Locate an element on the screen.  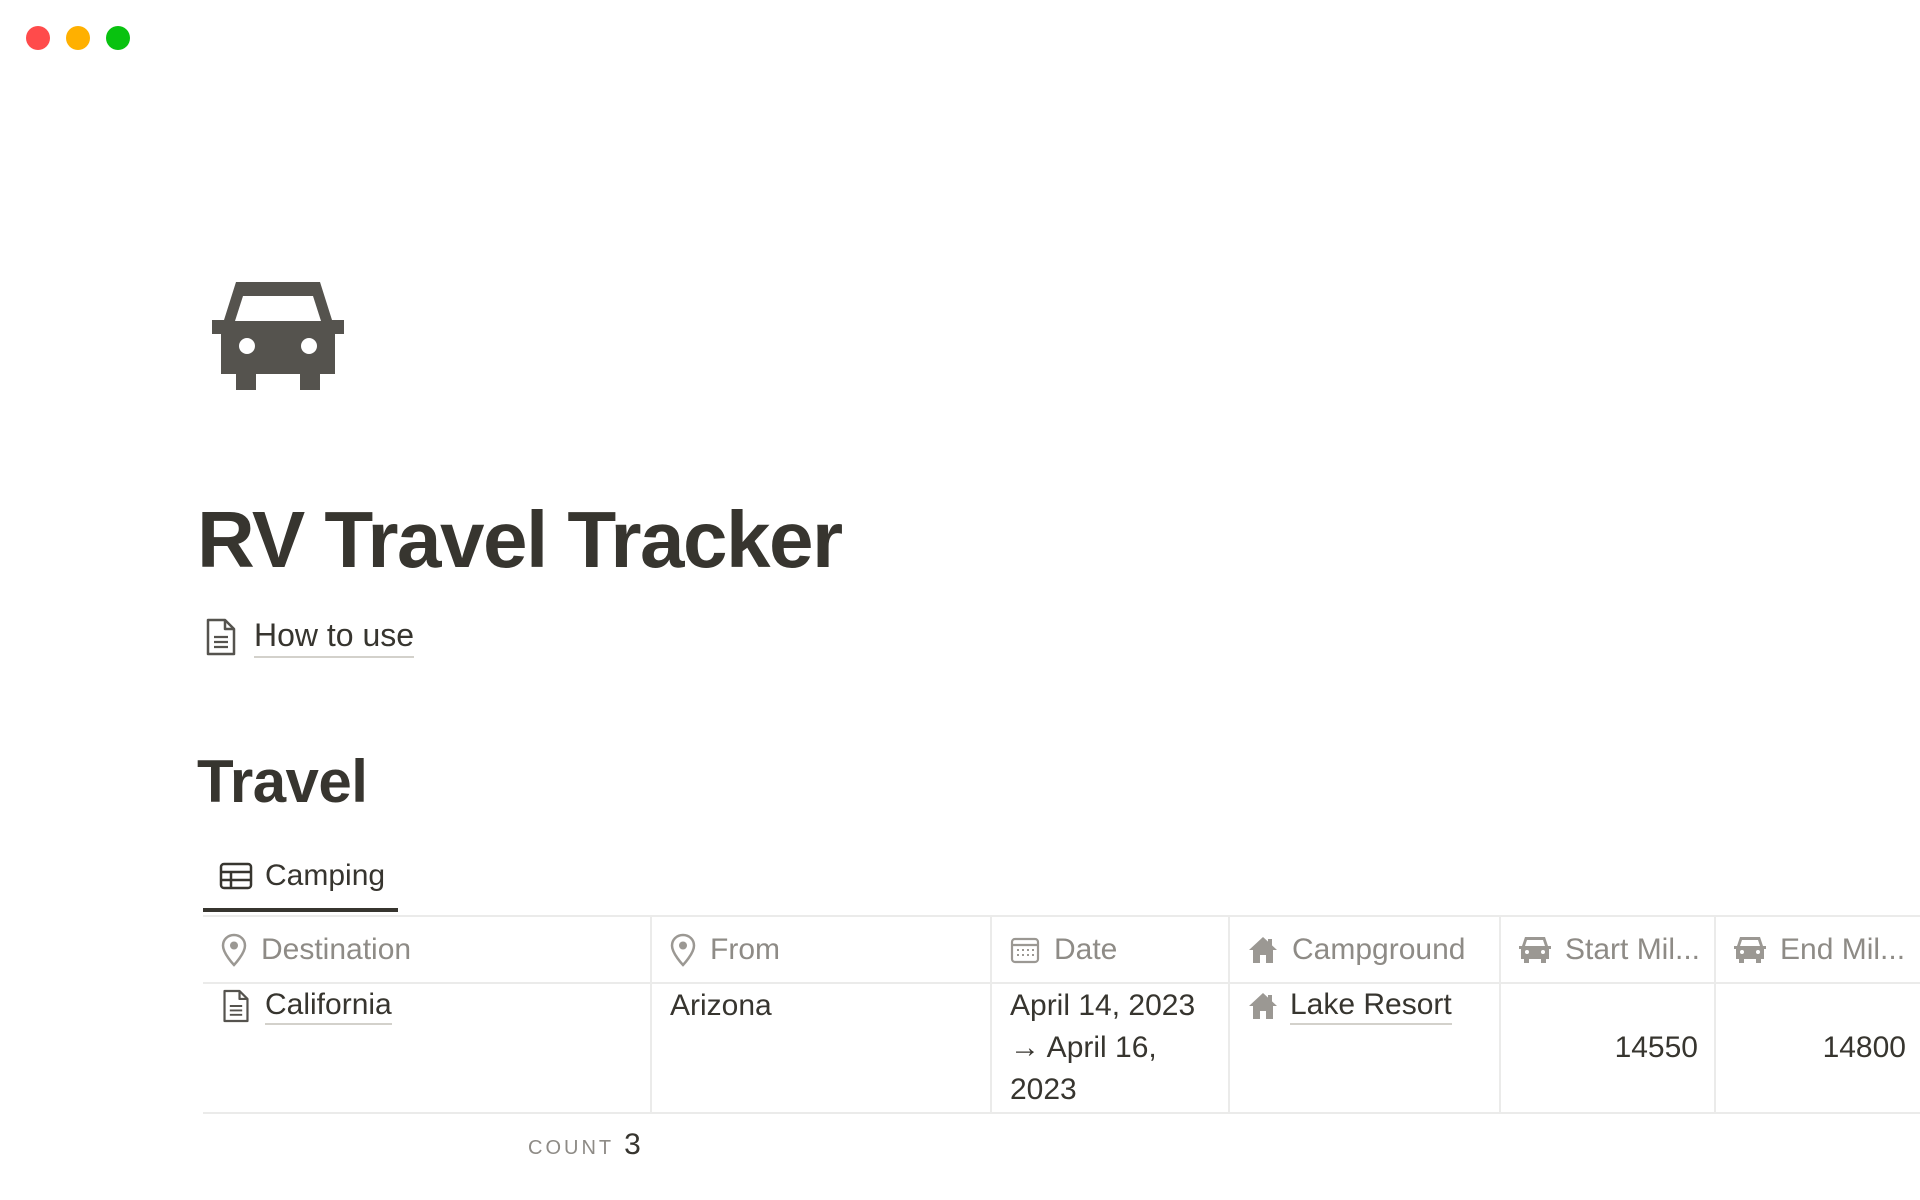
minimize-window-button is located at coordinates (78, 38).